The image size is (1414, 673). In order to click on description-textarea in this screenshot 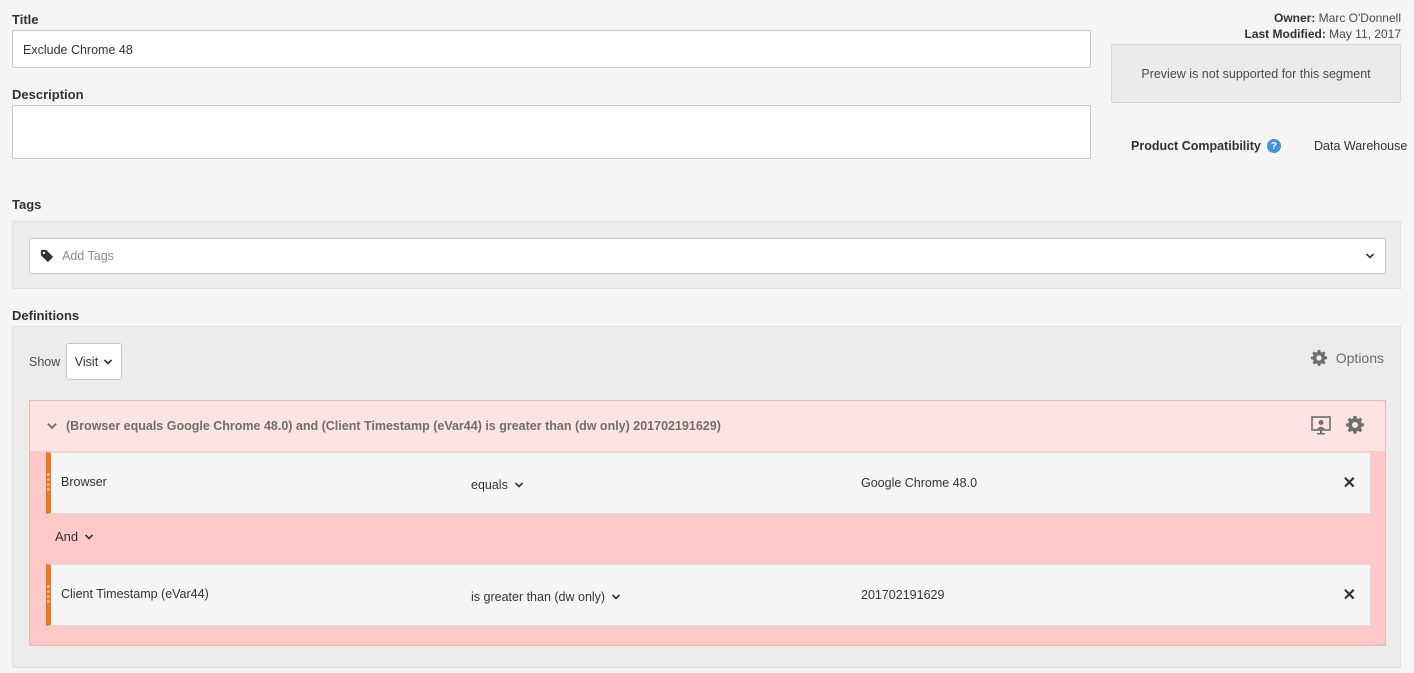, I will do `click(551, 132)`.